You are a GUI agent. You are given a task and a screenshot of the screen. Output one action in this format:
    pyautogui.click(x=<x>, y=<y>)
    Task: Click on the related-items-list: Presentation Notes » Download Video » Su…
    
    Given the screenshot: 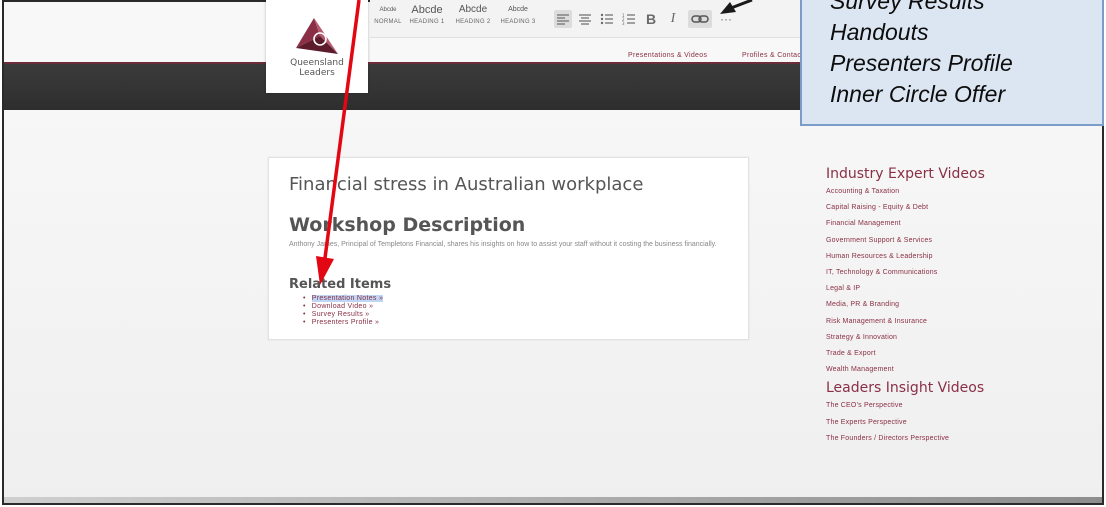 What is the action you would take?
    pyautogui.click(x=343, y=311)
    